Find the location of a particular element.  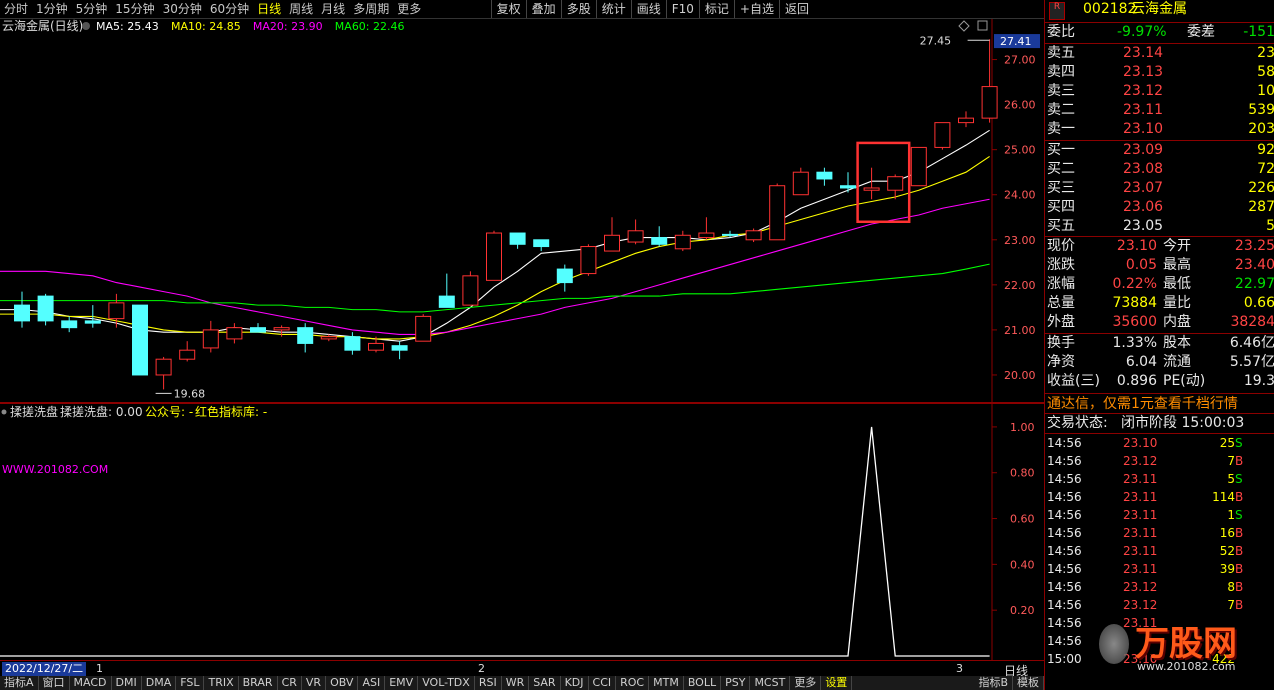

weicha-label: 委差 is located at coordinates (1201, 32).